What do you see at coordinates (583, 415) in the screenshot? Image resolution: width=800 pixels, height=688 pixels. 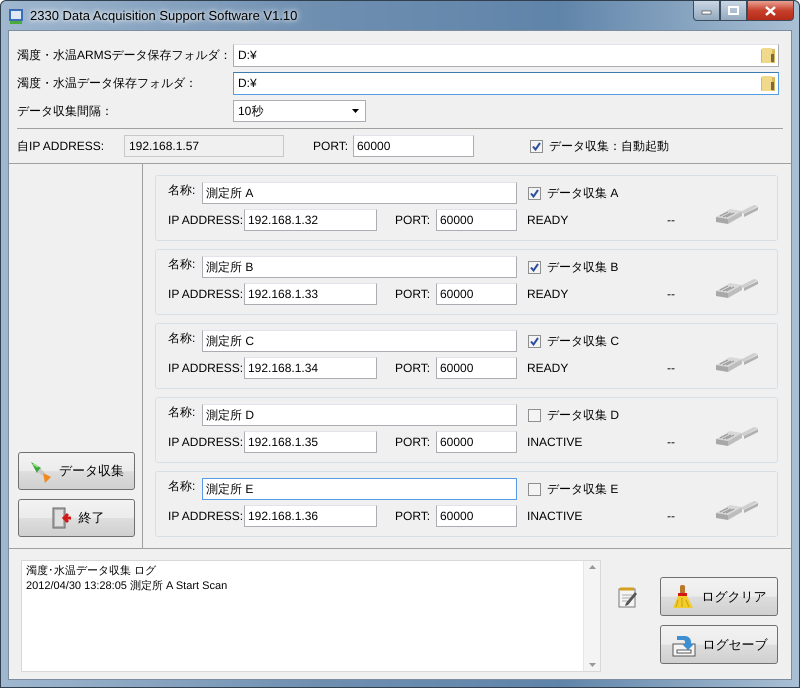 I see `checkbox-label: データ収集 D` at bounding box center [583, 415].